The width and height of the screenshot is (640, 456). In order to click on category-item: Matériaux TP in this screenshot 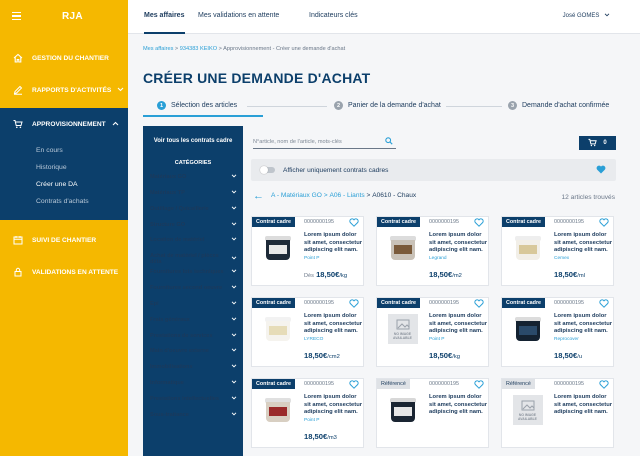, I will do `click(193, 193)`.